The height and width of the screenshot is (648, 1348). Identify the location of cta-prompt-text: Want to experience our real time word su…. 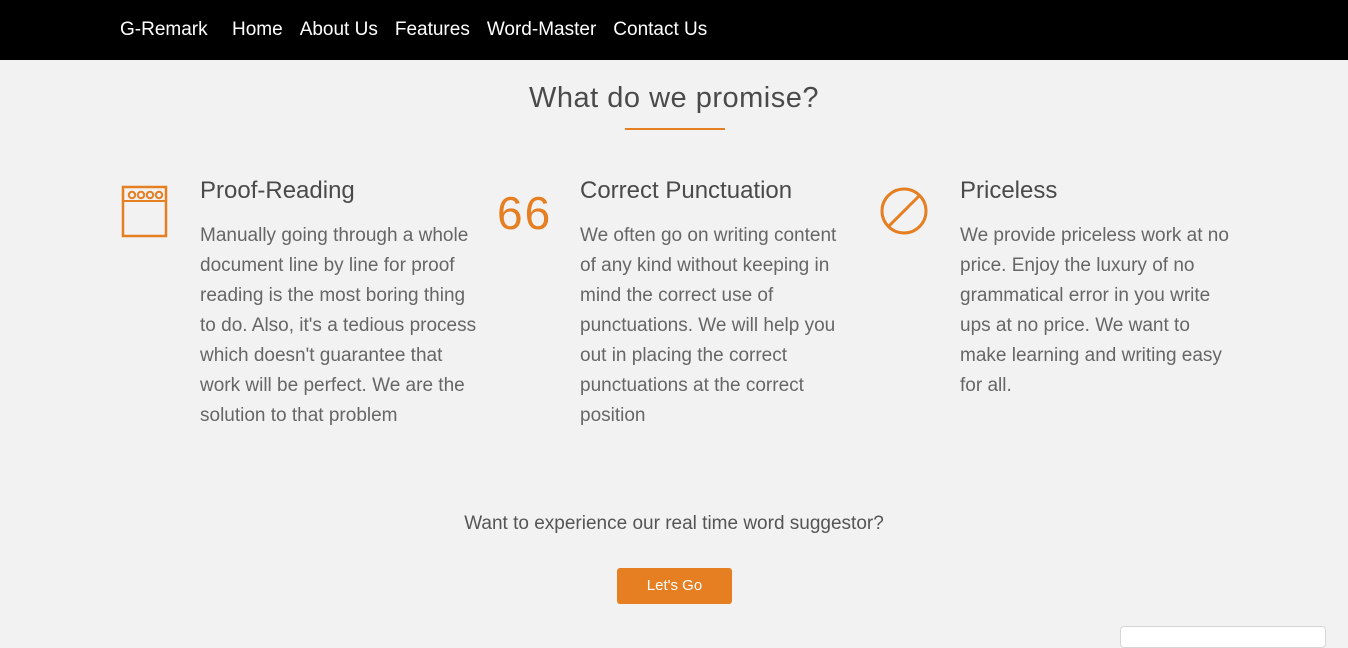
(674, 523).